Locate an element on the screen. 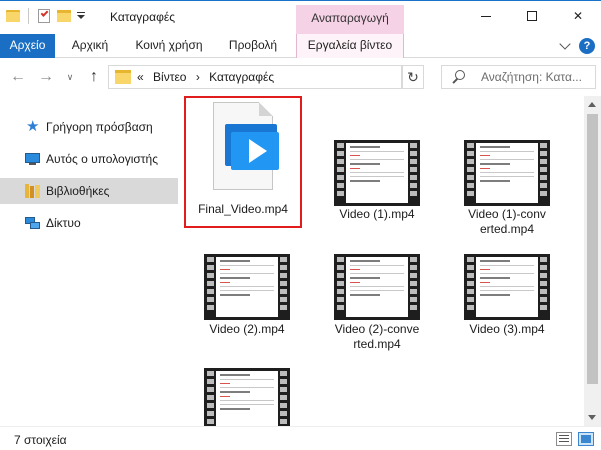 The width and height of the screenshot is (601, 450). item-count: 7 στοιχεία is located at coordinates (40, 440).